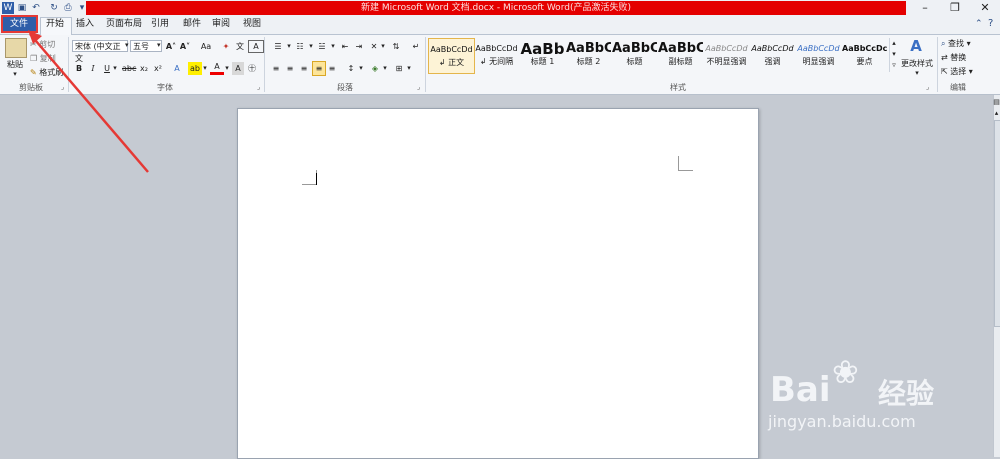  What do you see at coordinates (842, 421) in the screenshot?
I see `watermark-url: jingyan.baidu.com` at bounding box center [842, 421].